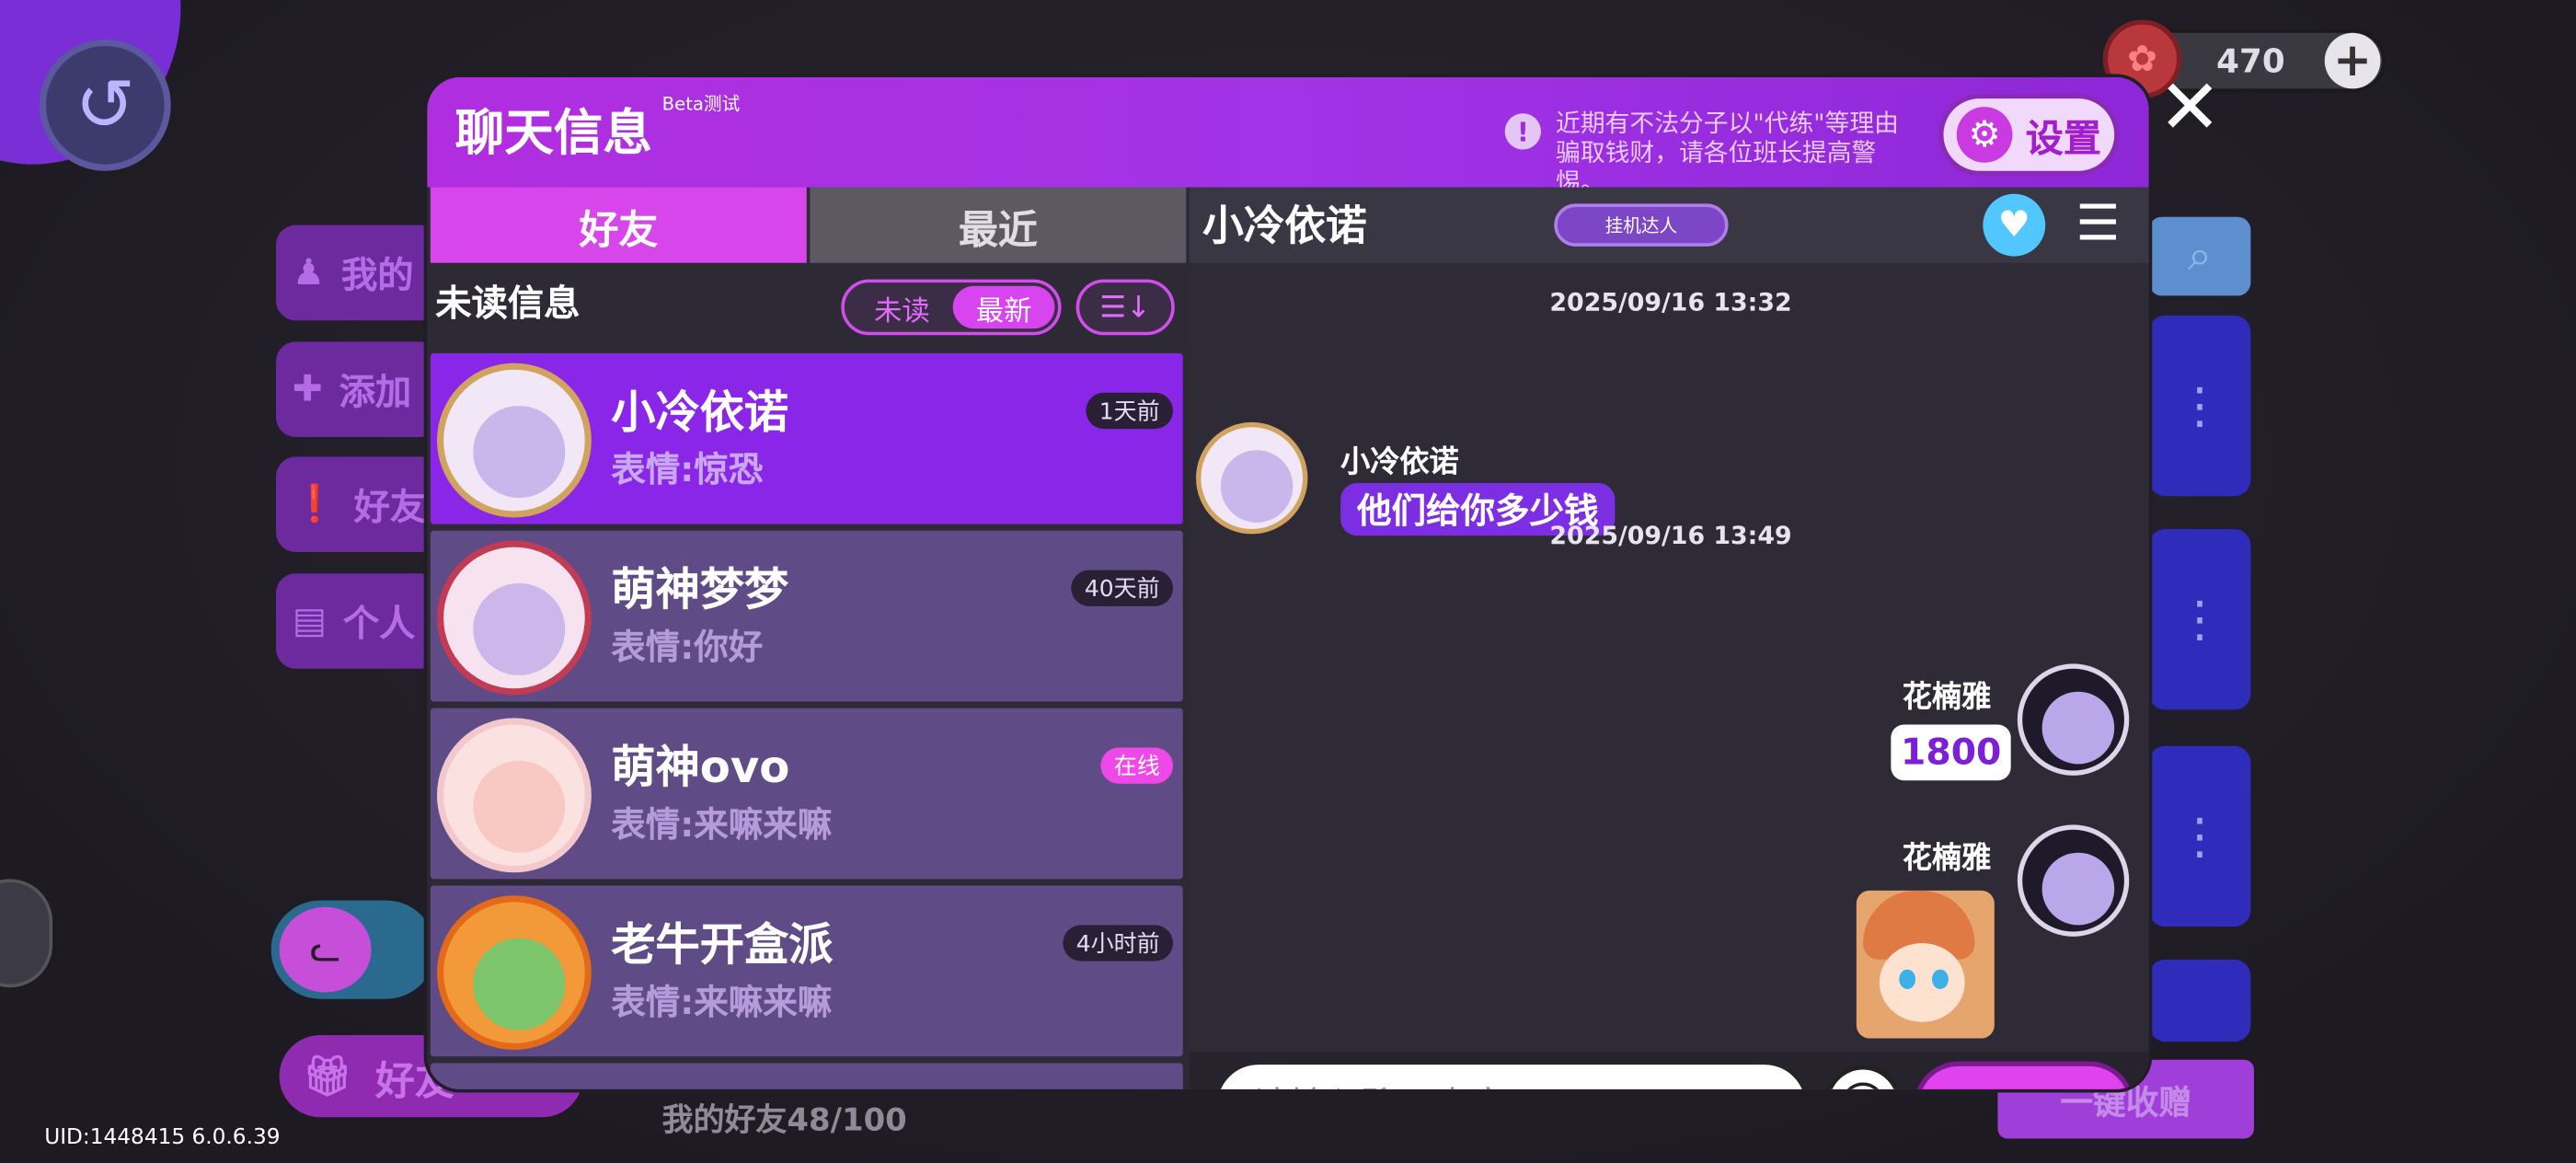 The width and height of the screenshot is (2576, 1163). I want to click on add-currency-button: +, so click(2352, 60).